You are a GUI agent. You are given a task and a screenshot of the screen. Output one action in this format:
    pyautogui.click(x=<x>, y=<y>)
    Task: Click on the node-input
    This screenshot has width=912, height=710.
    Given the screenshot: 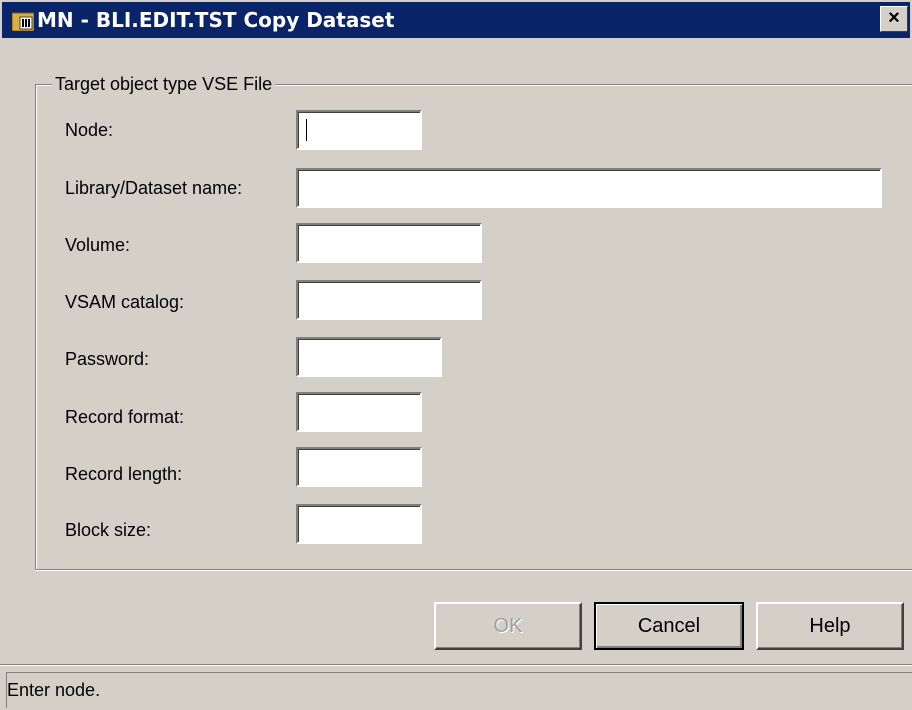 What is the action you would take?
    pyautogui.click(x=359, y=130)
    